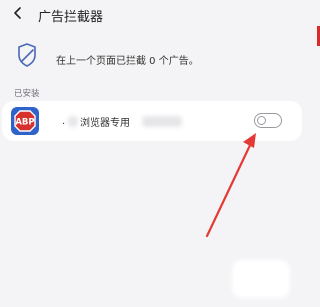 The height and width of the screenshot is (307, 320). Describe the element at coordinates (64, 121) in the screenshot. I see `extension-name-prefix: .` at that location.